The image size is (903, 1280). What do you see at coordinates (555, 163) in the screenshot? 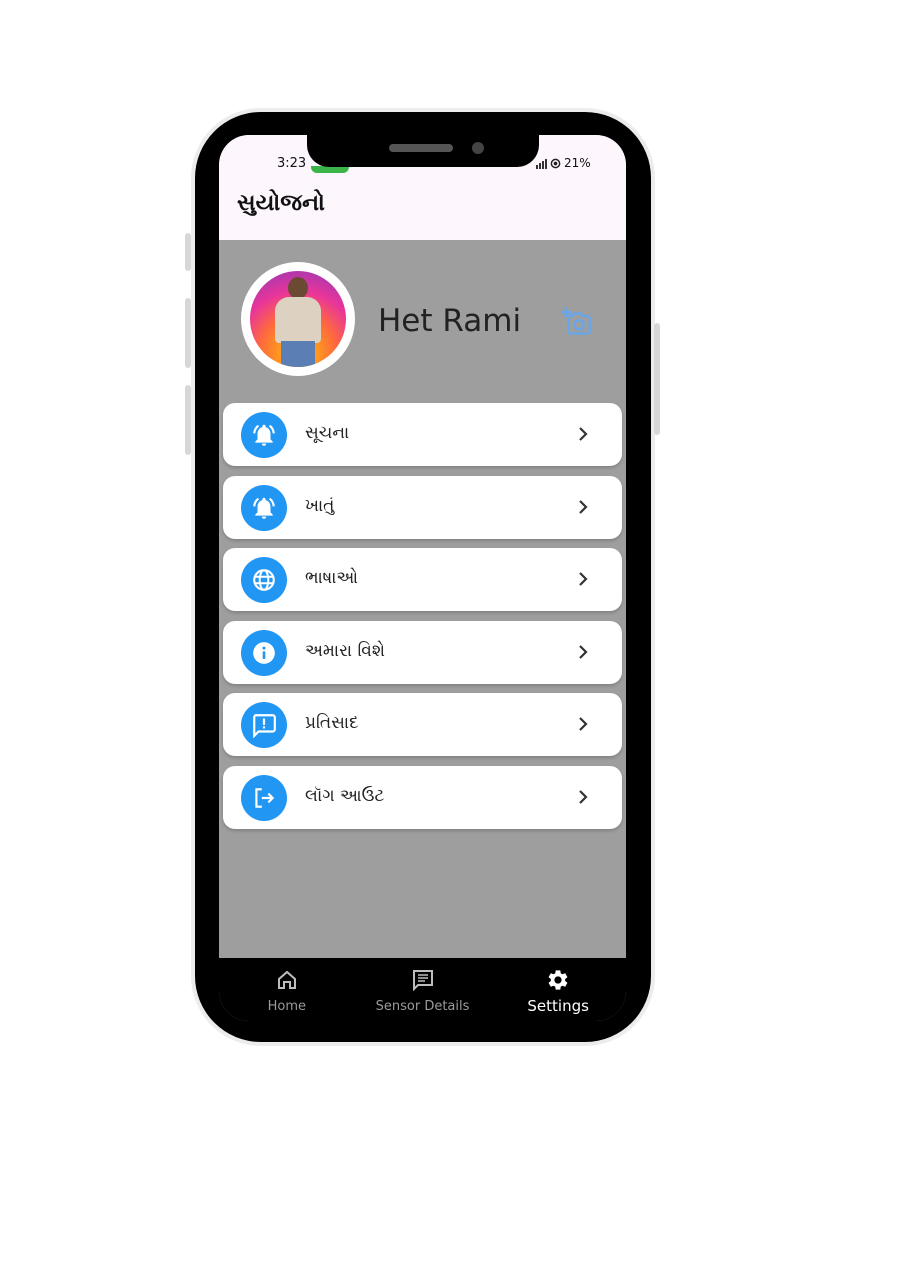
I see `data-saver-icon` at bounding box center [555, 163].